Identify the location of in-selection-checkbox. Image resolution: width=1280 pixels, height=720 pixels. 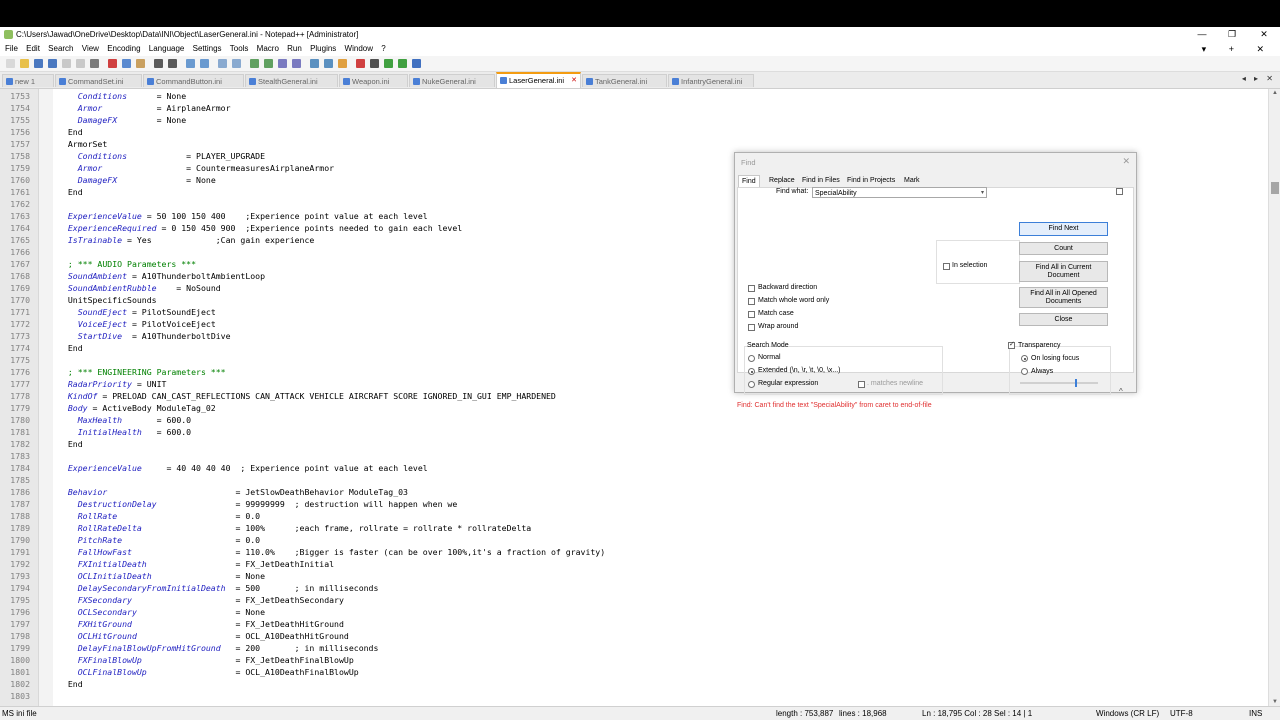
(946, 266).